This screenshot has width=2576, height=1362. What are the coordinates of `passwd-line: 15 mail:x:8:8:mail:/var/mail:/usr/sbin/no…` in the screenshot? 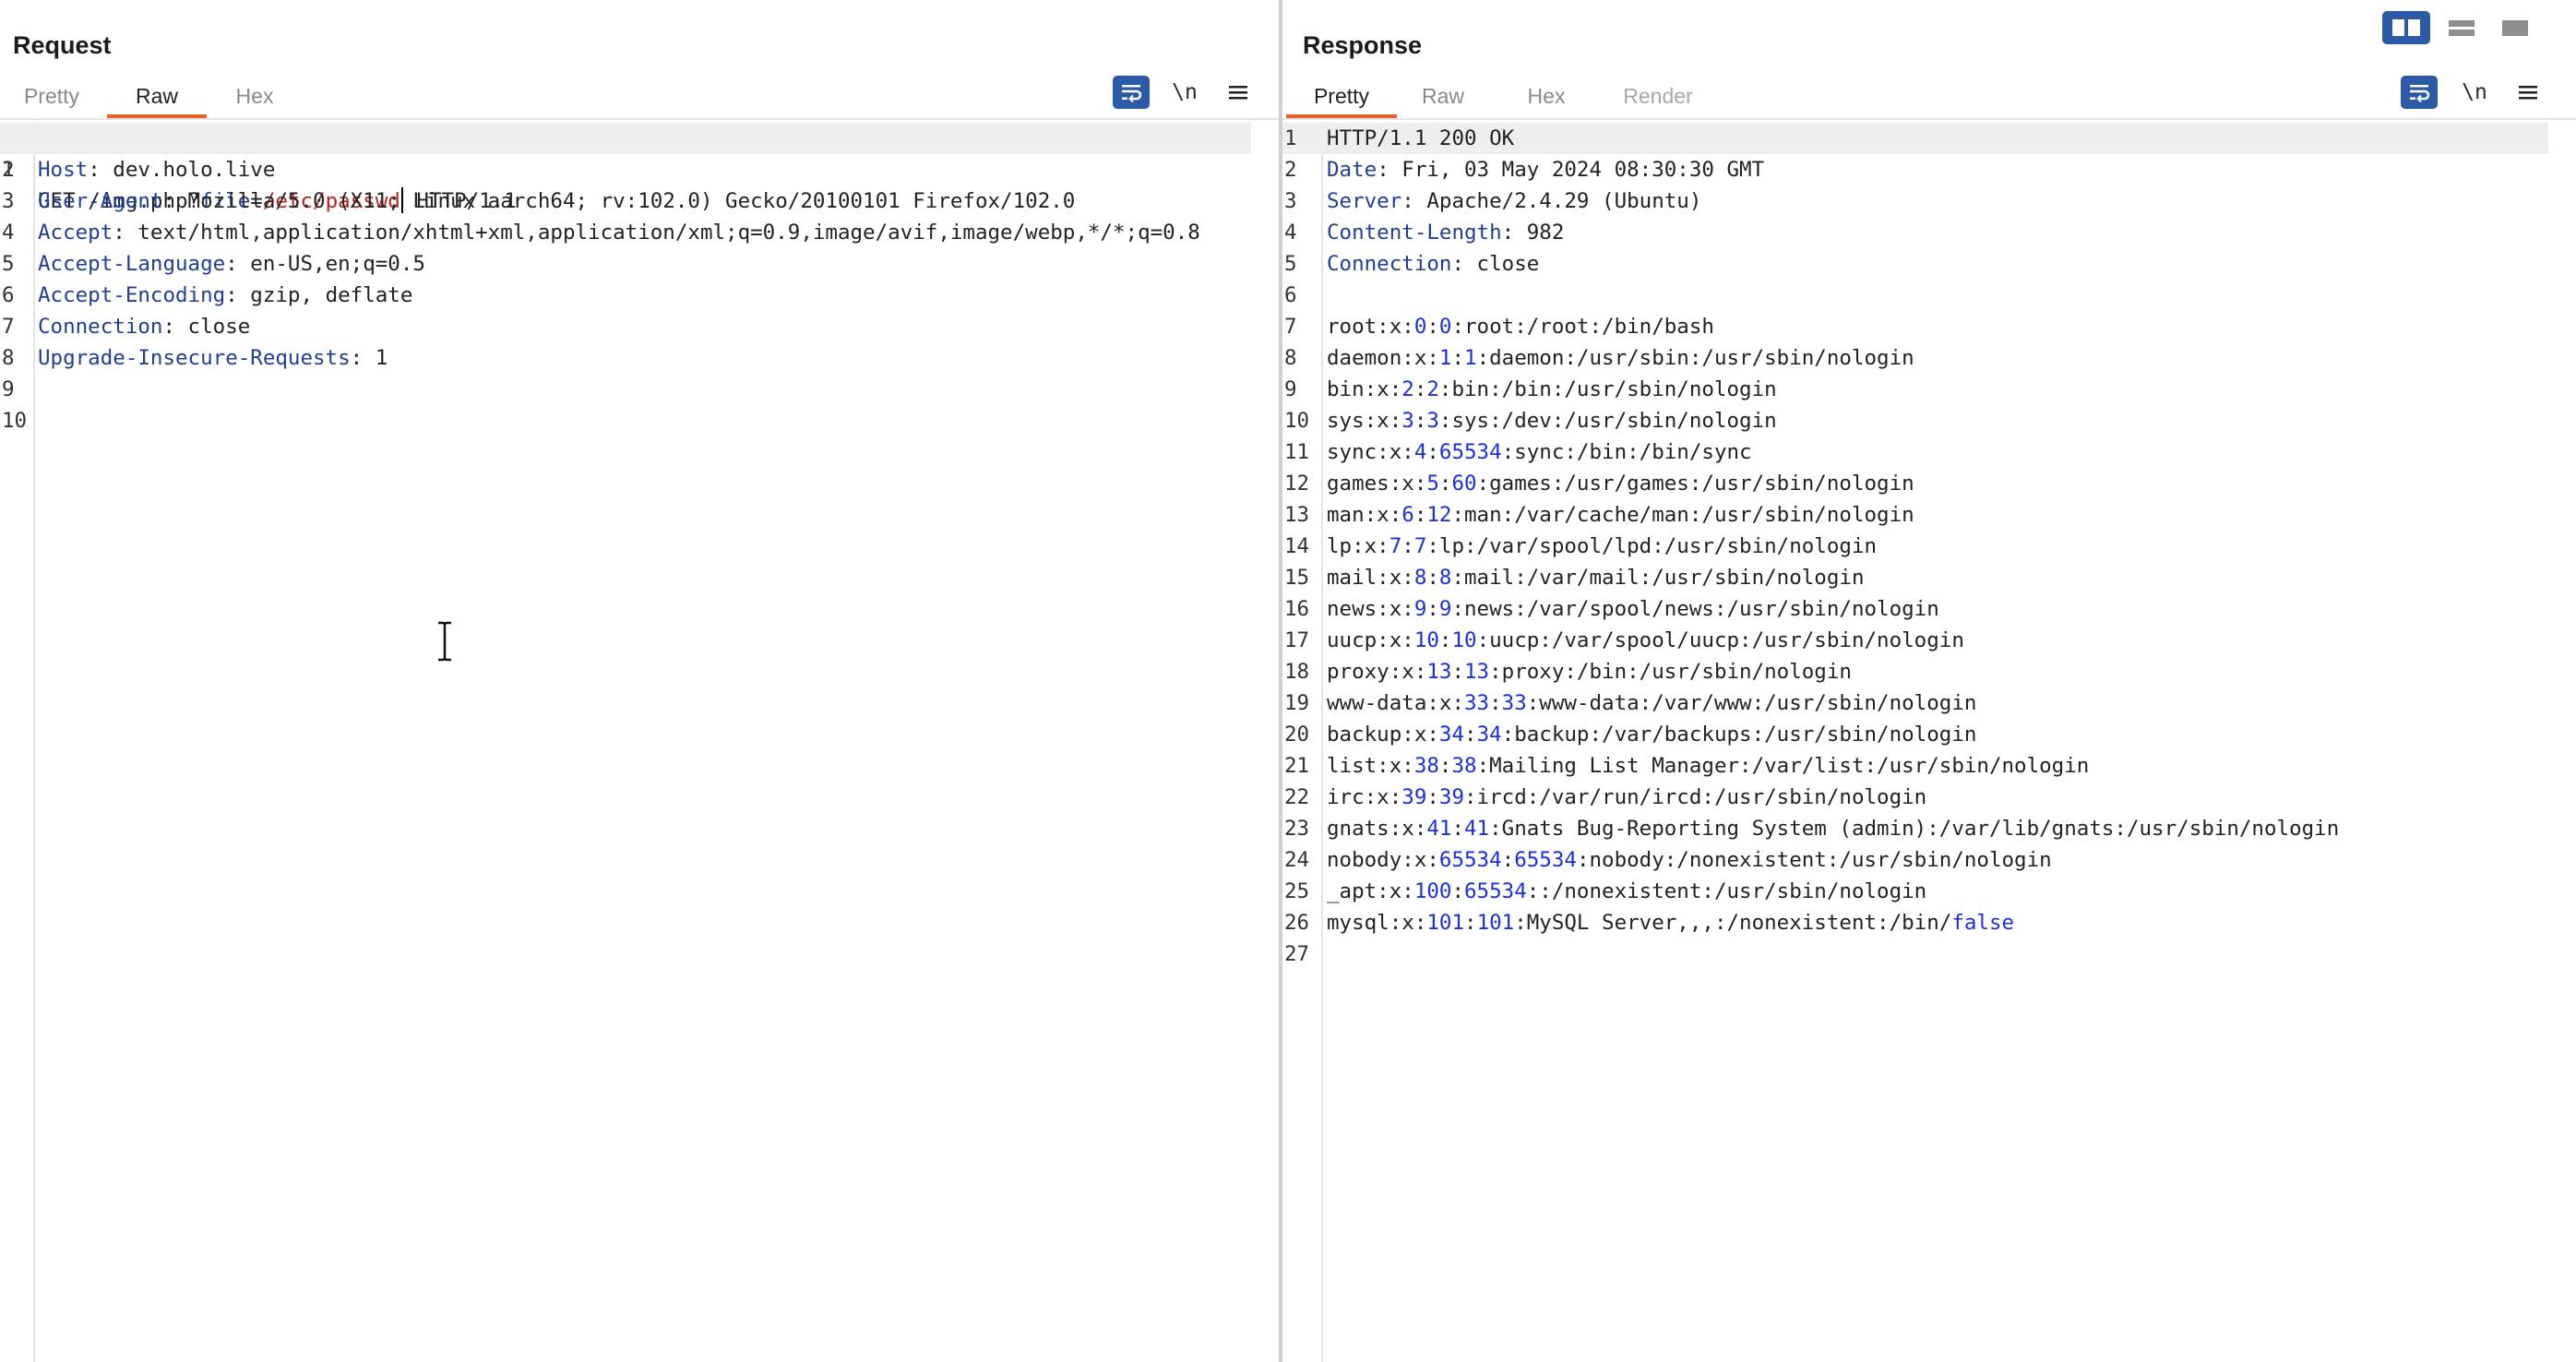 It's located at (1915, 577).